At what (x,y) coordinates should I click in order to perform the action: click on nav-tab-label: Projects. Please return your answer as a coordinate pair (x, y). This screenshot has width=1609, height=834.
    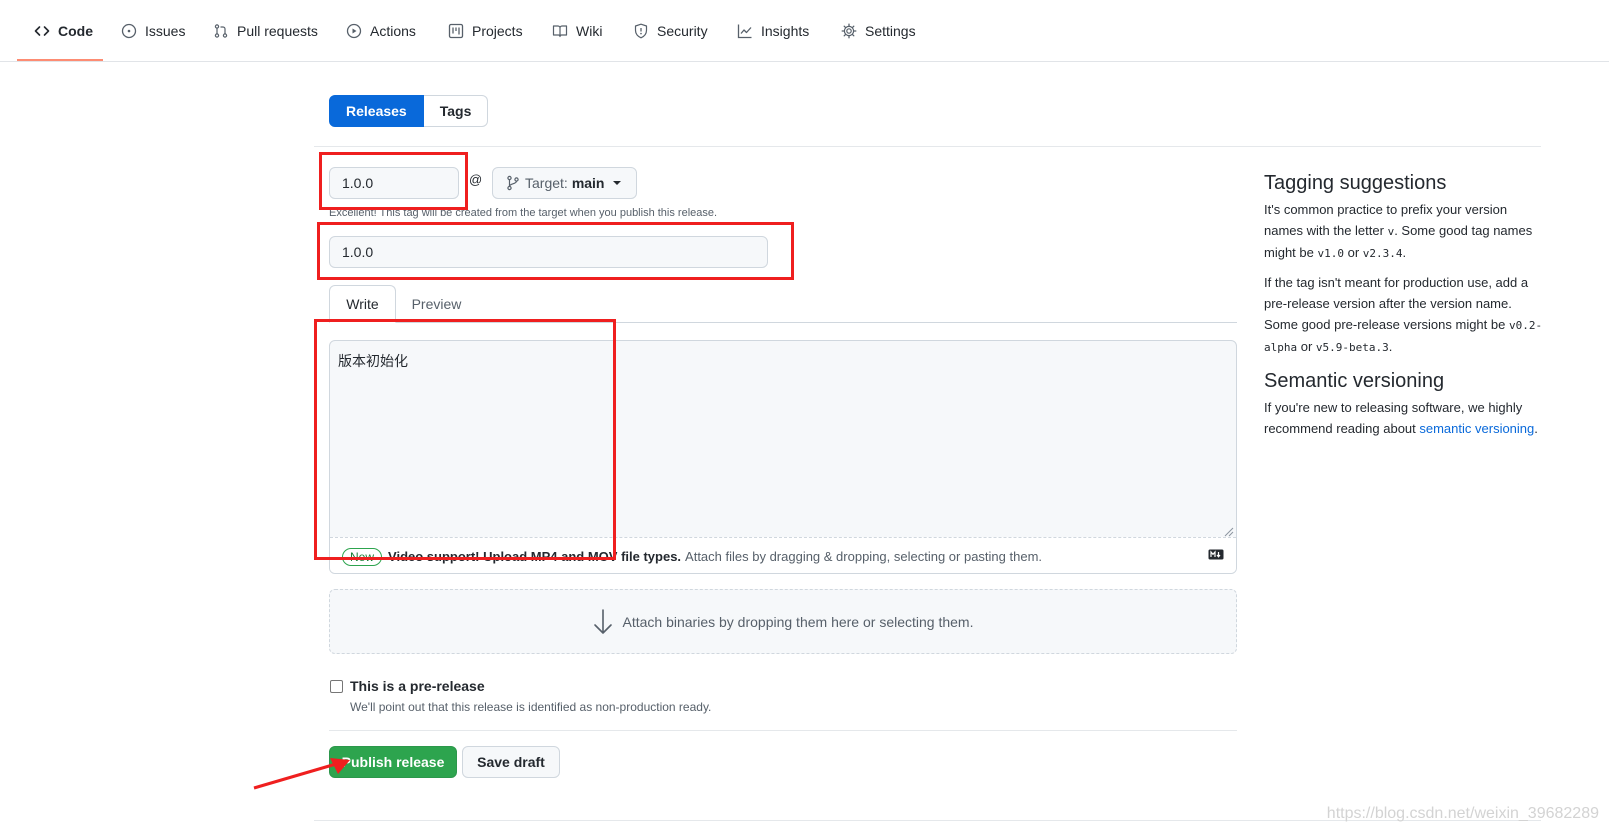
    Looking at the image, I should click on (497, 31).